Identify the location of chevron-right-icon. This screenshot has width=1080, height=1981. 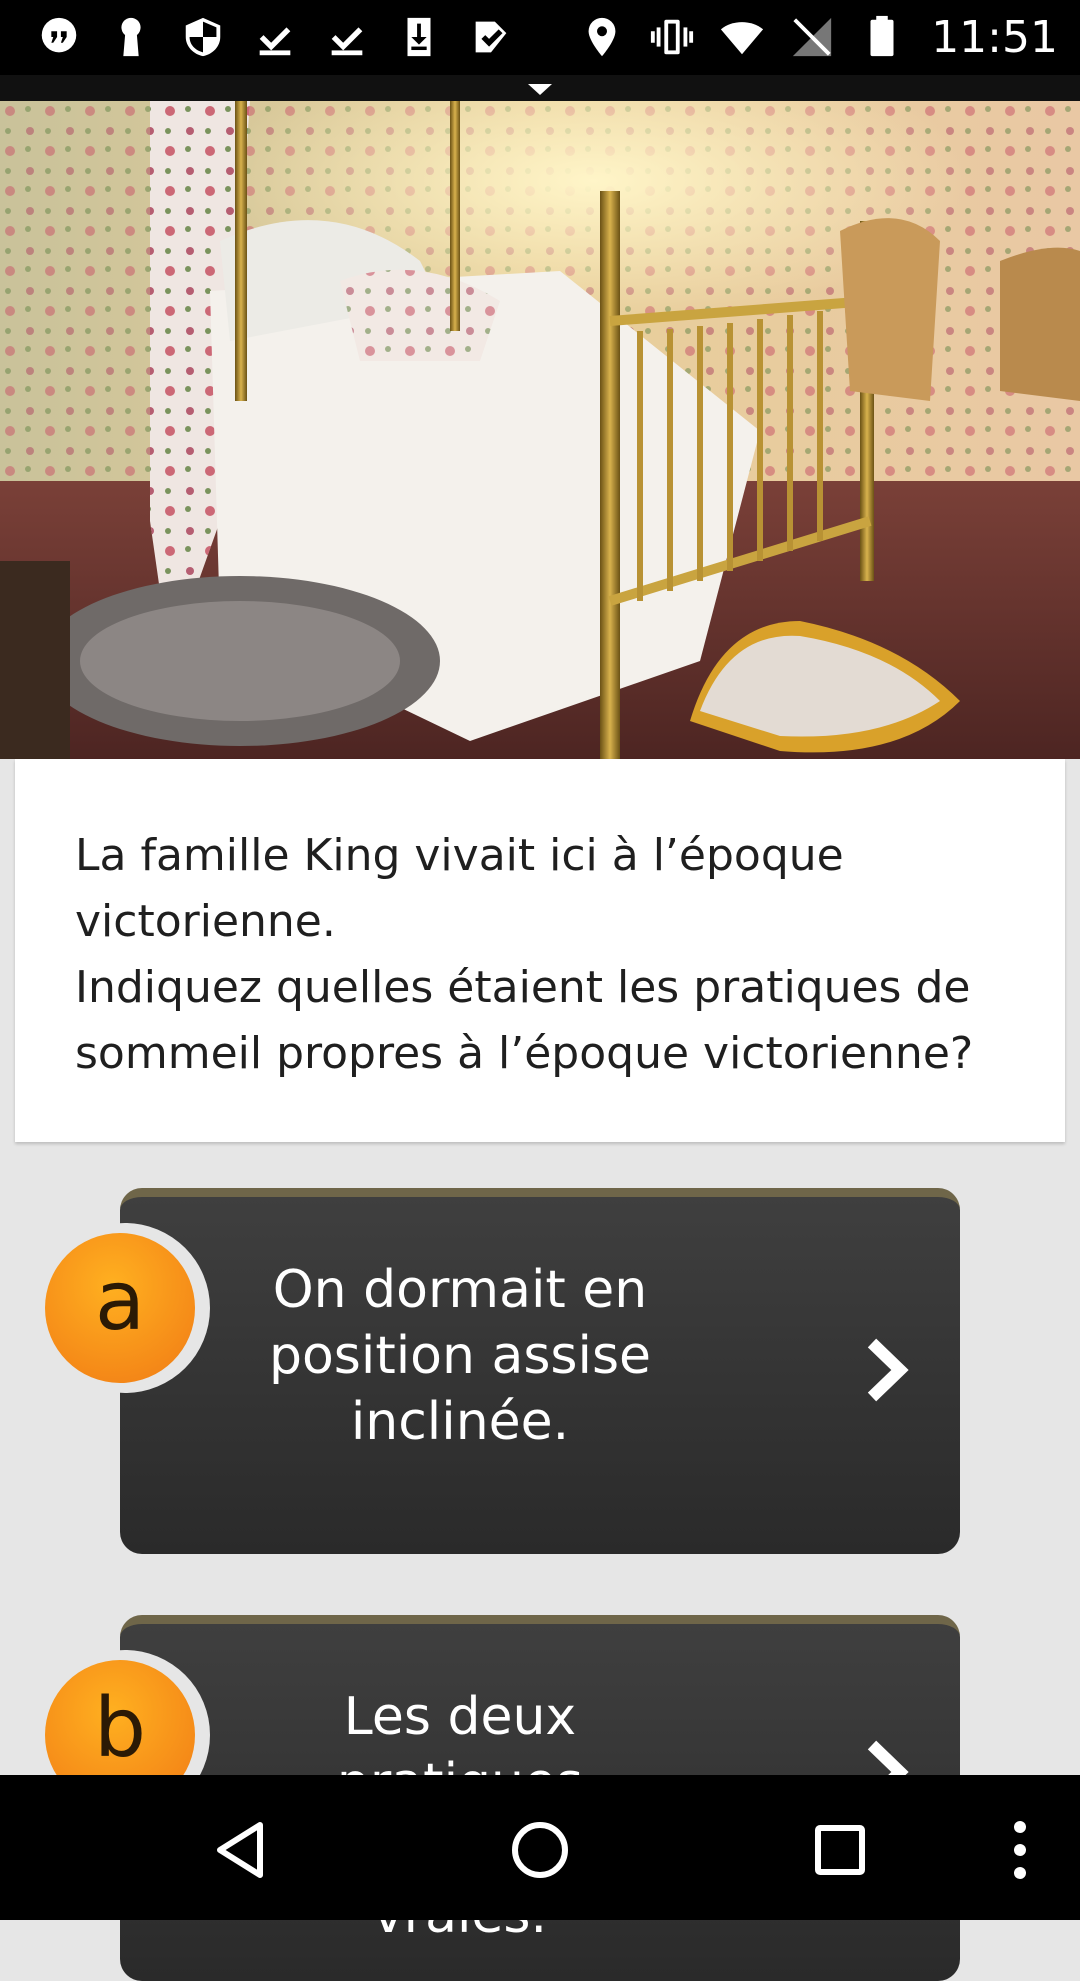
(887, 1370).